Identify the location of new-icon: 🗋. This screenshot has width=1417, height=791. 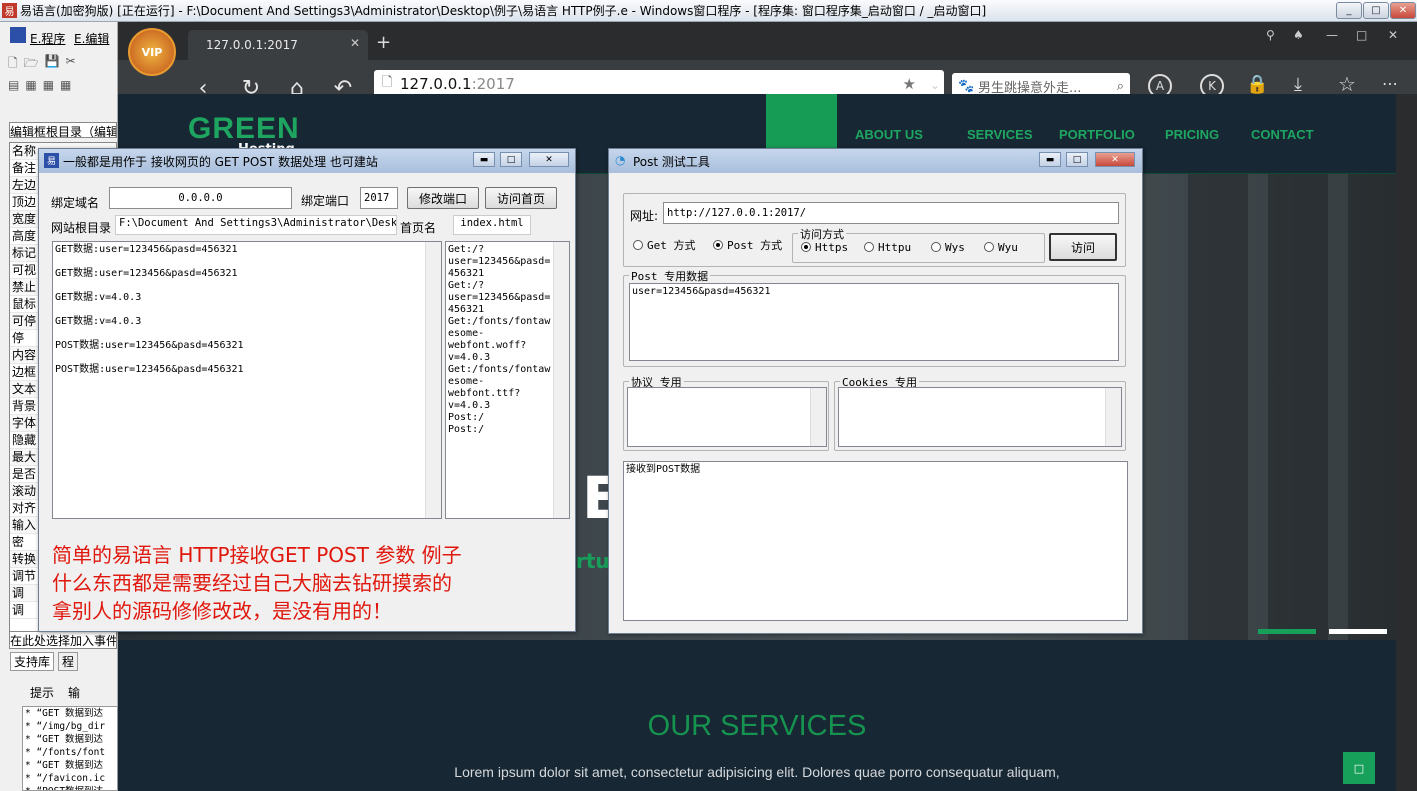
(13, 63).